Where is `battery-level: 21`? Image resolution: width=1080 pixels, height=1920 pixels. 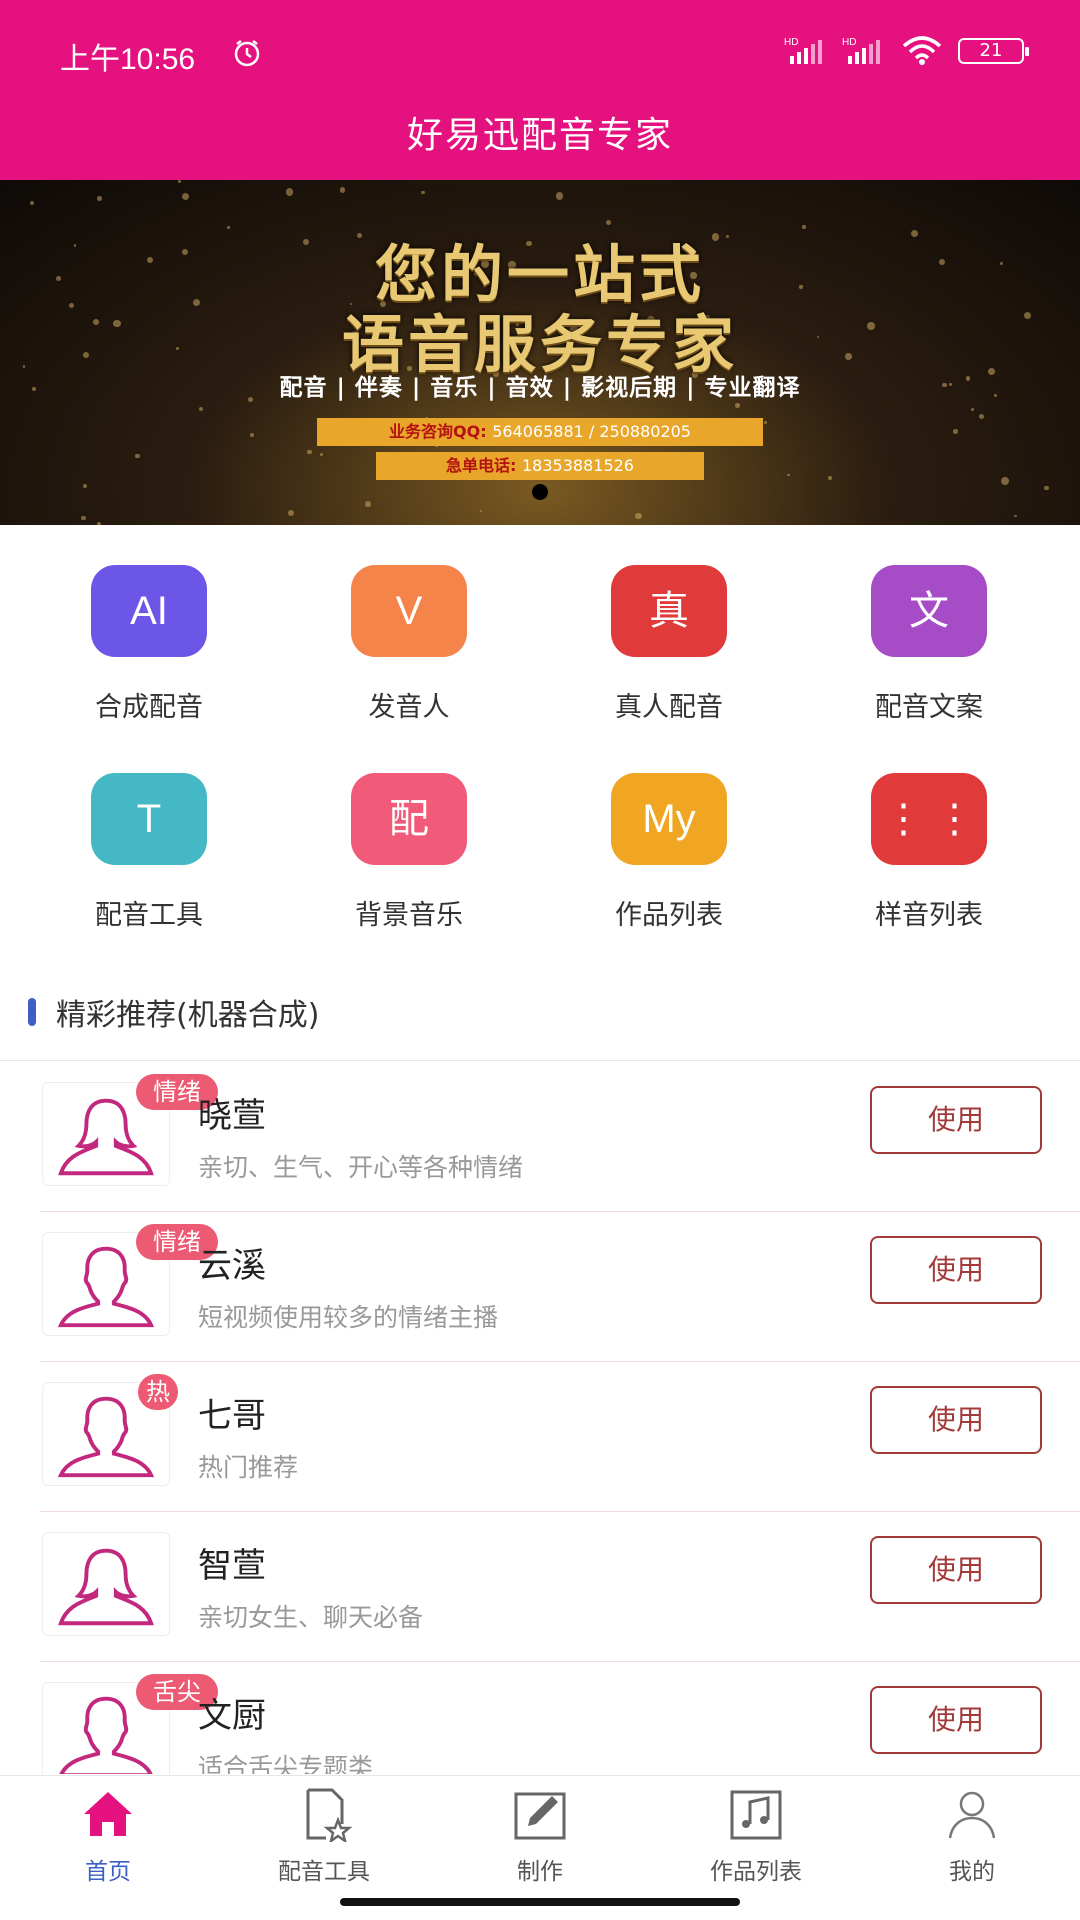
battery-level: 21 is located at coordinates (991, 50).